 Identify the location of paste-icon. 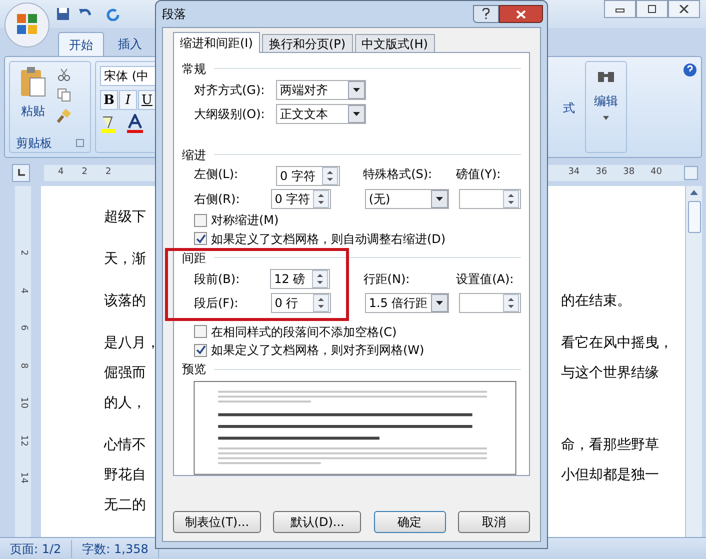
(33, 82).